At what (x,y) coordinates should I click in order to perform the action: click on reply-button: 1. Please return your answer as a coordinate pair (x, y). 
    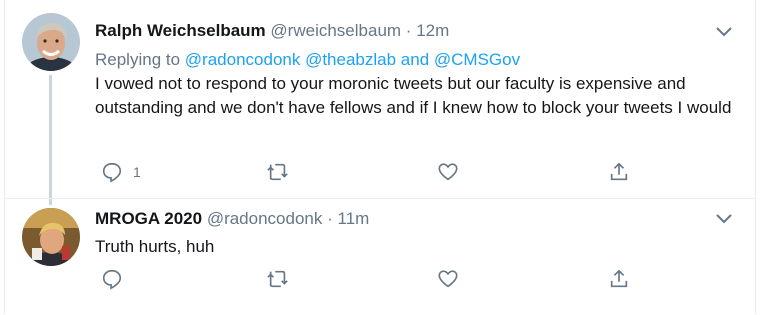
    Looking at the image, I should click on (121, 172).